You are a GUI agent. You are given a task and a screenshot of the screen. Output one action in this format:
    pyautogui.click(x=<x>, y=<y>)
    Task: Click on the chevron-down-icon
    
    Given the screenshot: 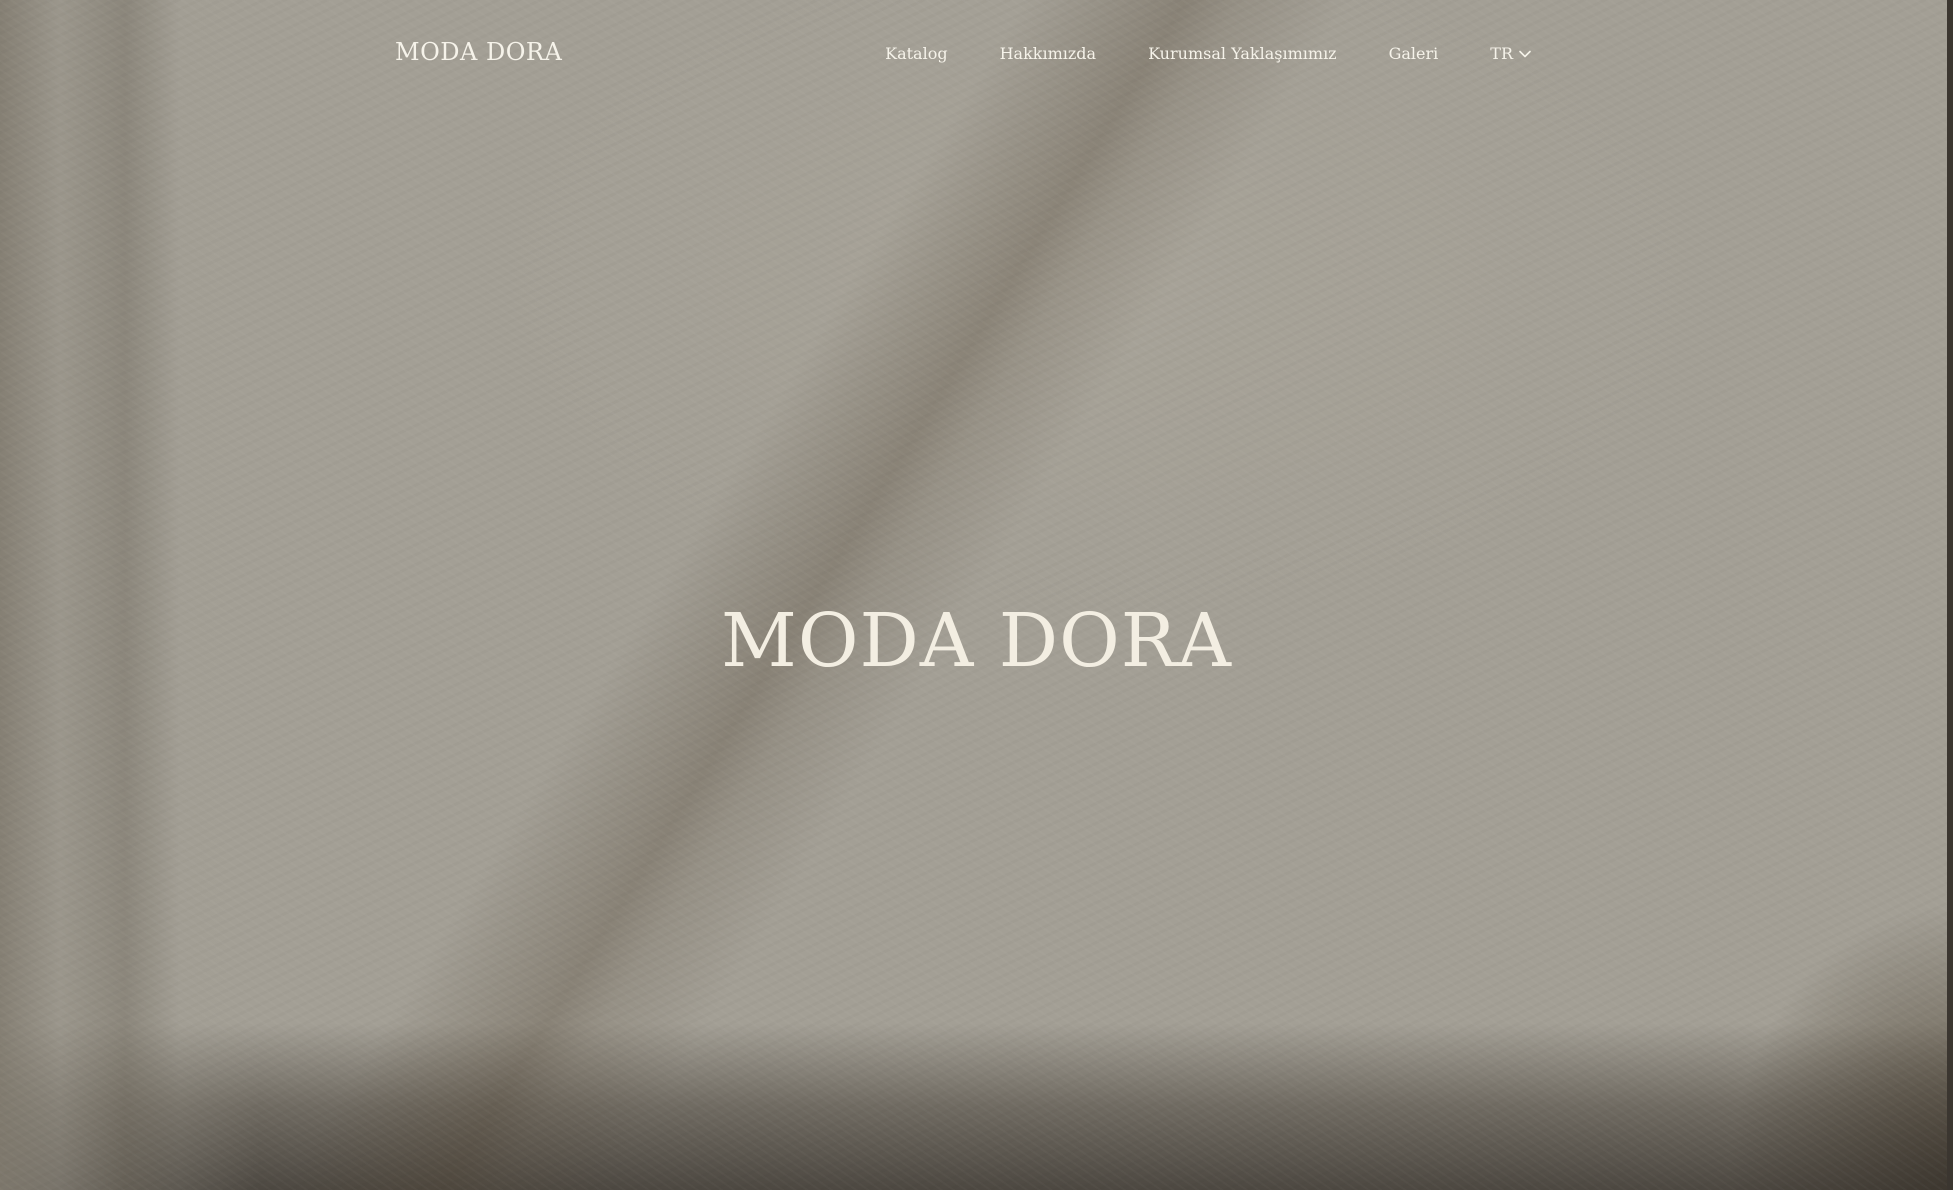 What is the action you would take?
    pyautogui.click(x=1525, y=54)
    